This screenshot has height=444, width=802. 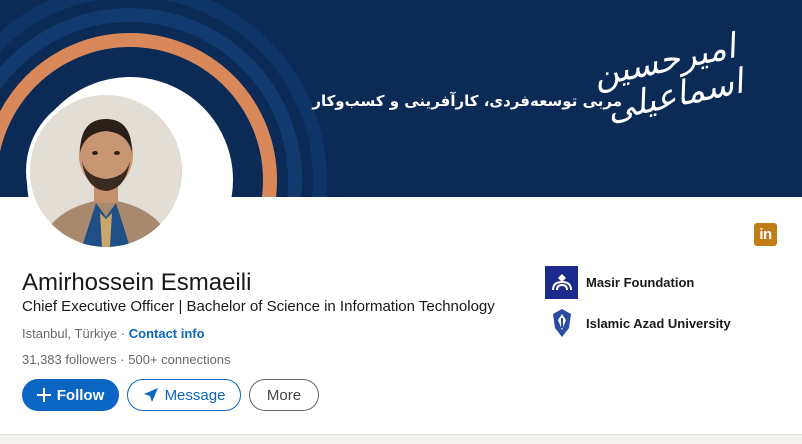 What do you see at coordinates (658, 323) in the screenshot?
I see `org-name: Islamic Azad University` at bounding box center [658, 323].